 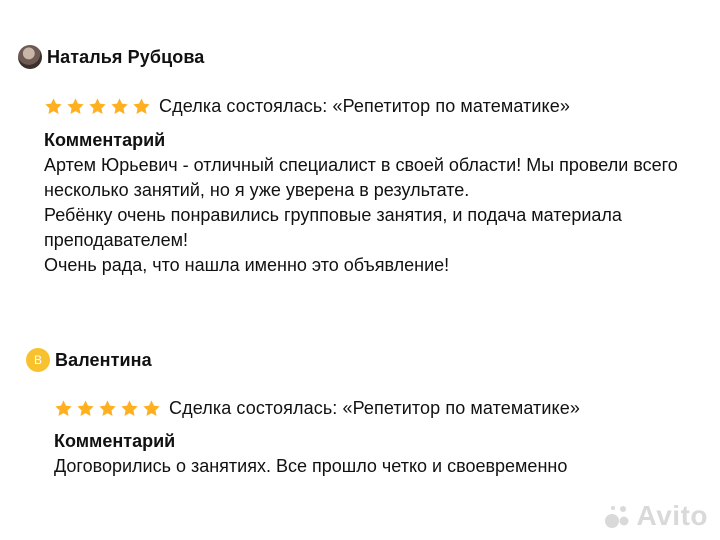 What do you see at coordinates (30, 57) in the screenshot?
I see `avatar` at bounding box center [30, 57].